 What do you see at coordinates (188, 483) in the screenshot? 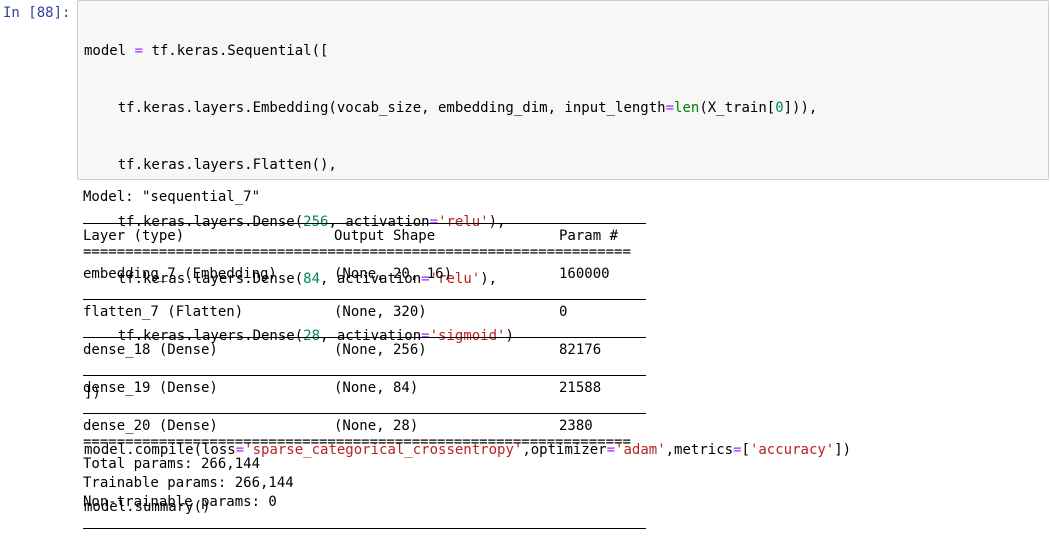
I see `trainable-params: Trainable params: 266,144` at bounding box center [188, 483].